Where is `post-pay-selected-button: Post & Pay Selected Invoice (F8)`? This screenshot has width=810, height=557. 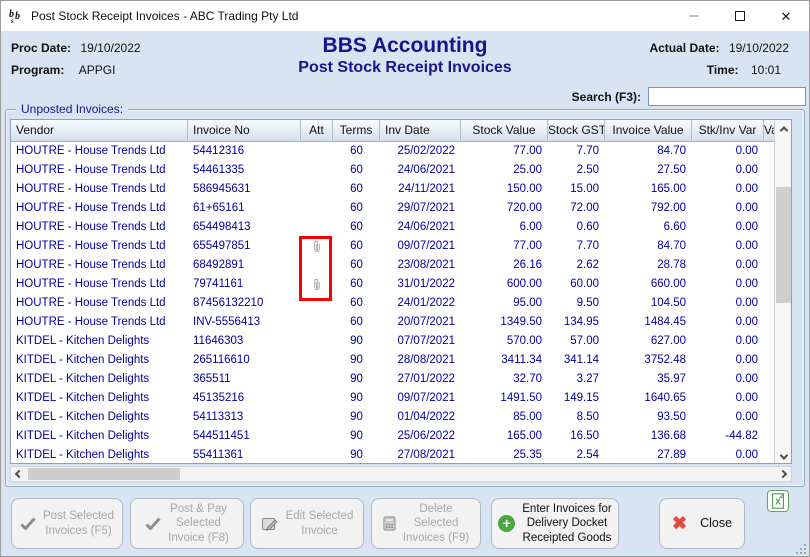 post-pay-selected-button: Post & Pay Selected Invoice (F8) is located at coordinates (187, 523).